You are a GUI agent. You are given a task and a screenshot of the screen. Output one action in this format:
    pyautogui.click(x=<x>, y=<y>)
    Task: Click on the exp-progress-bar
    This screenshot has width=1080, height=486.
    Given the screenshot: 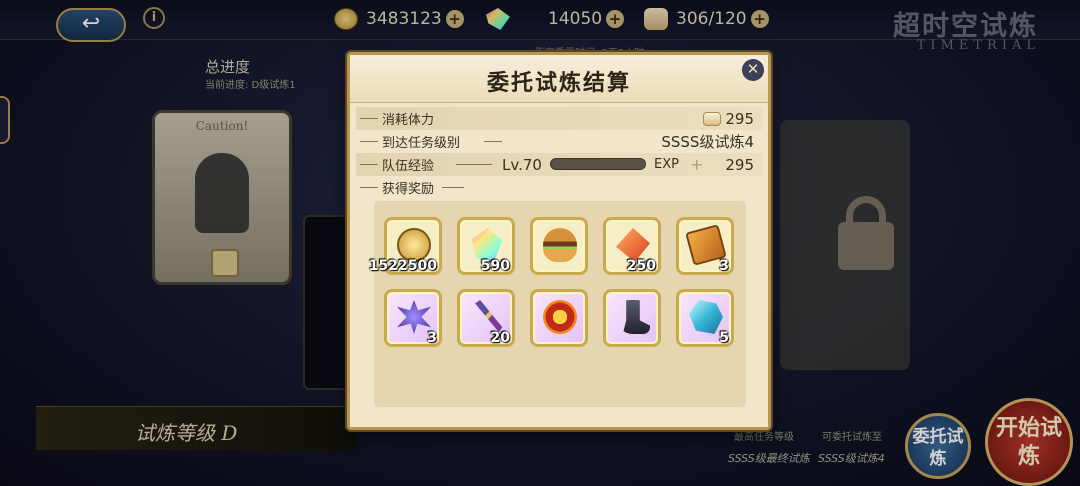 What is the action you would take?
    pyautogui.click(x=598, y=164)
    